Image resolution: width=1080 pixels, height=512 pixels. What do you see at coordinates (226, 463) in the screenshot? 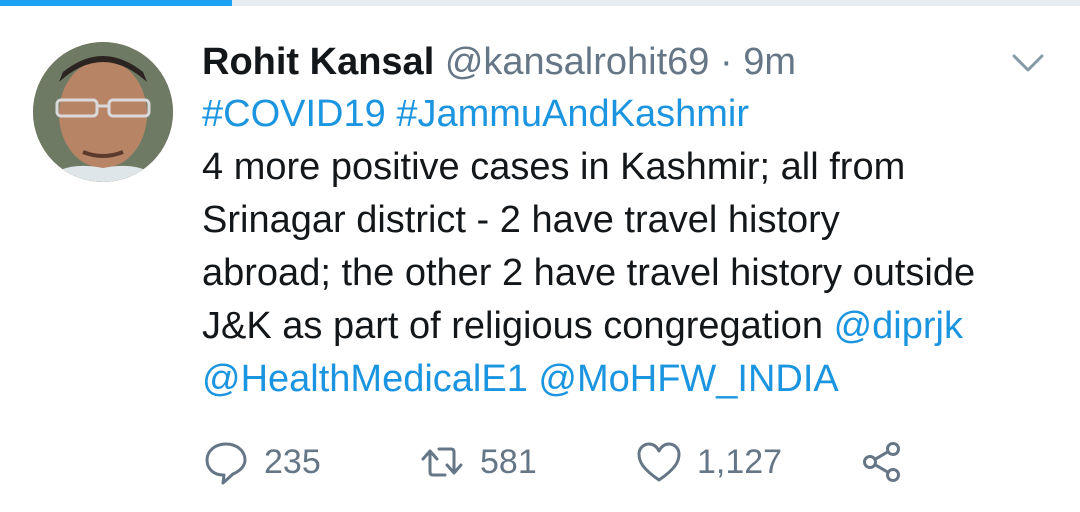
I see `reply-icon` at bounding box center [226, 463].